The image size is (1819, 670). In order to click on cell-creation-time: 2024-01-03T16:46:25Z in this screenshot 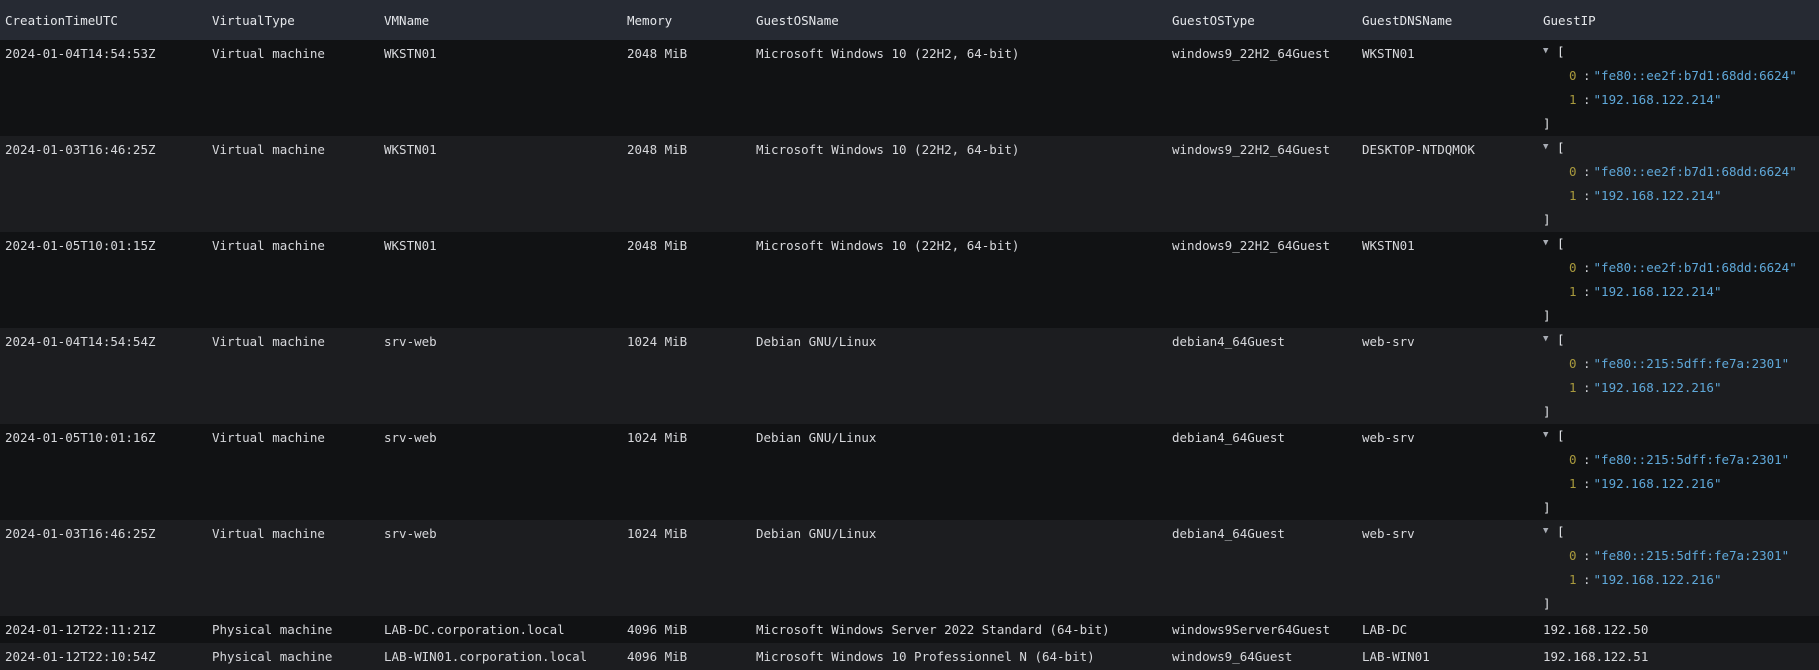, I will do `click(80, 149)`.